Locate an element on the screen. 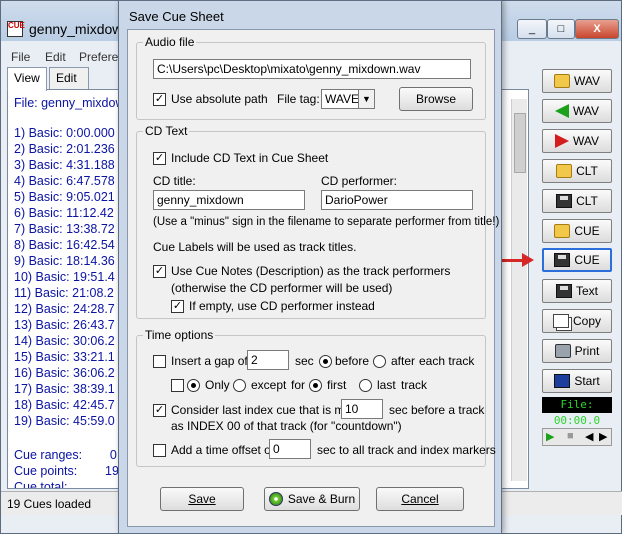  cd-title-label: CD title: is located at coordinates (174, 181).